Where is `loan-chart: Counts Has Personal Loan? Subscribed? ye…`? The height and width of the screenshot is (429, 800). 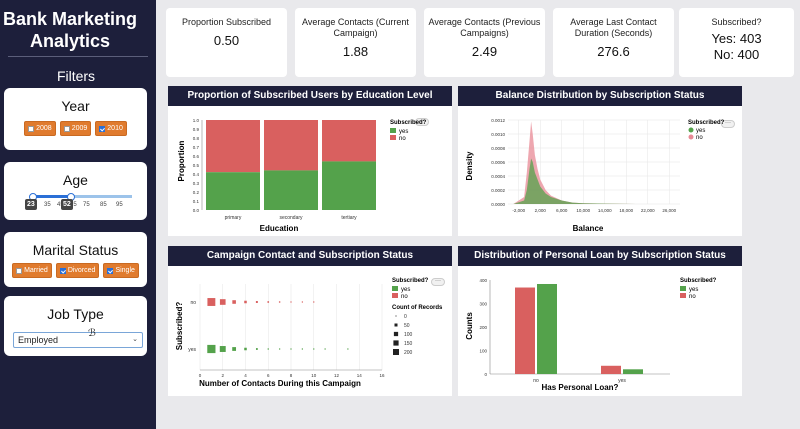 loan-chart: Counts Has Personal Loan? Subscribed? ye… is located at coordinates (591, 335).